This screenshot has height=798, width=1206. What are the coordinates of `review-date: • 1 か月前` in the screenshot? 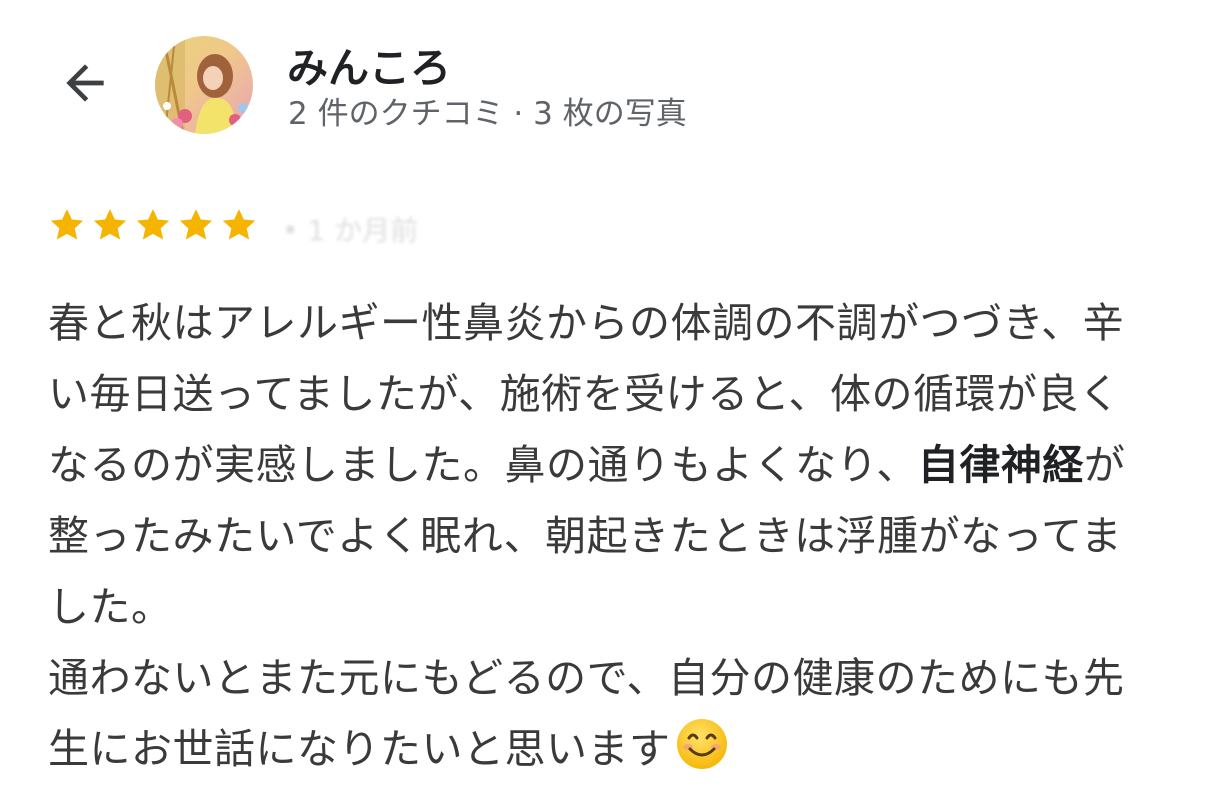 It's located at (350, 230).